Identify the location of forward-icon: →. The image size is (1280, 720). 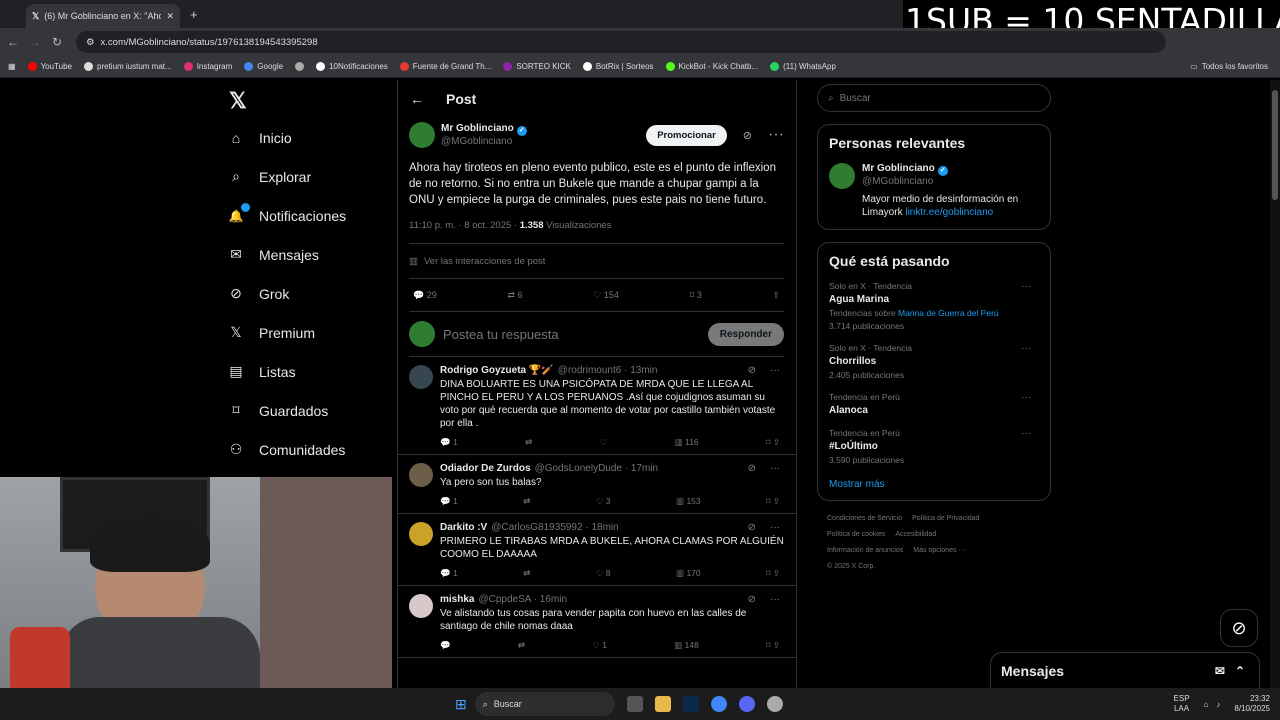
(35, 42).